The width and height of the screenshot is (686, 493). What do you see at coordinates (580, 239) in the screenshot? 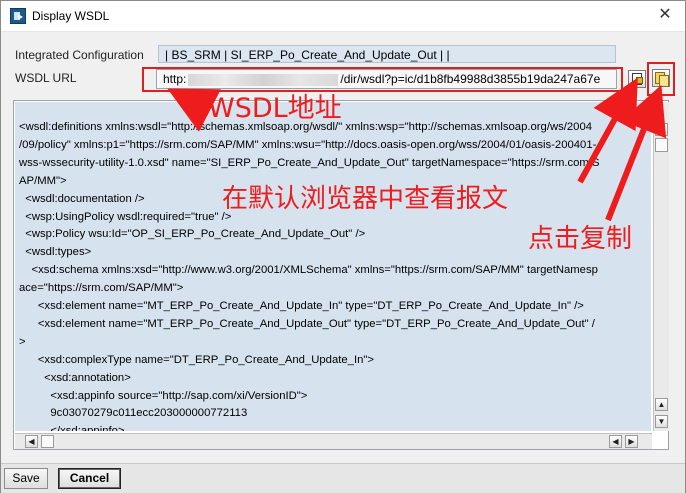
I see `annotation-click-to-copy: 点击复制` at bounding box center [580, 239].